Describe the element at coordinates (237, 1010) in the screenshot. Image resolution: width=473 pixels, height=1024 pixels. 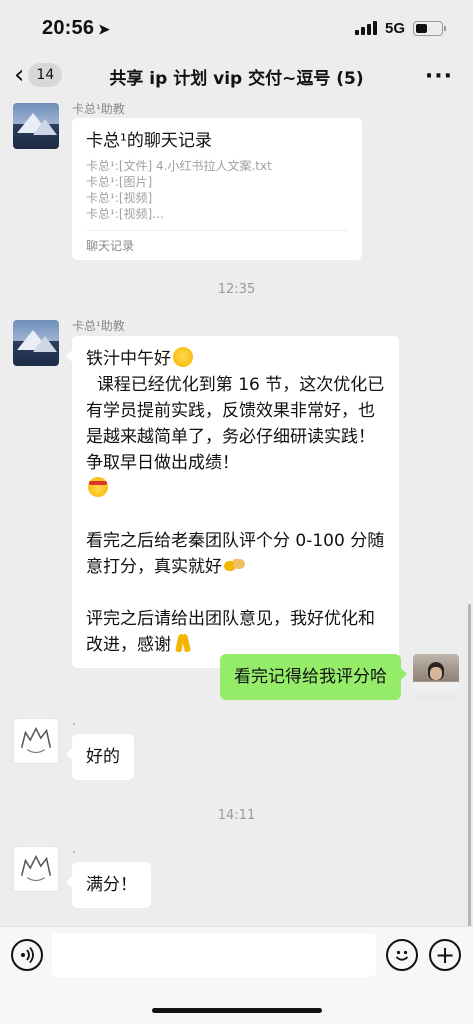
I see `home-indicator` at that location.